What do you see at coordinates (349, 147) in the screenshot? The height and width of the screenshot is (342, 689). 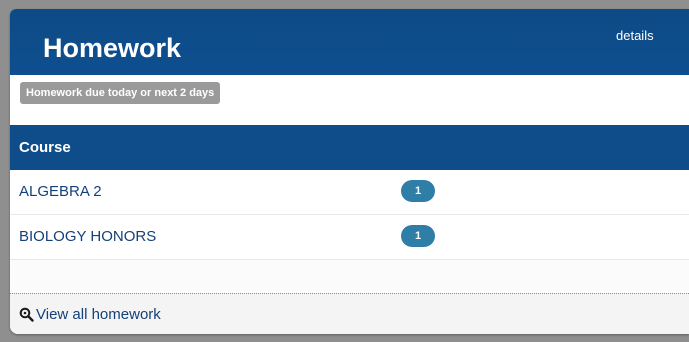 I see `table-column-header: Course` at bounding box center [349, 147].